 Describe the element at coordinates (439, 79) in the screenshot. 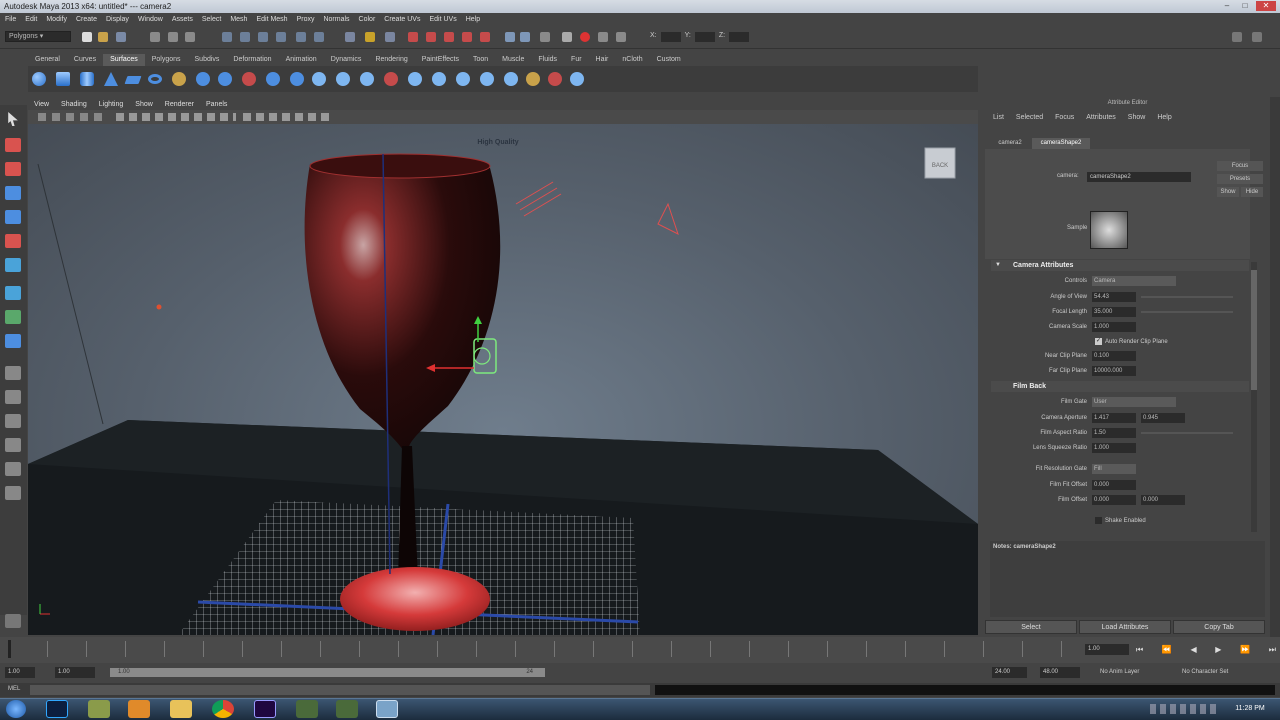

I see `untrim-icon` at that location.